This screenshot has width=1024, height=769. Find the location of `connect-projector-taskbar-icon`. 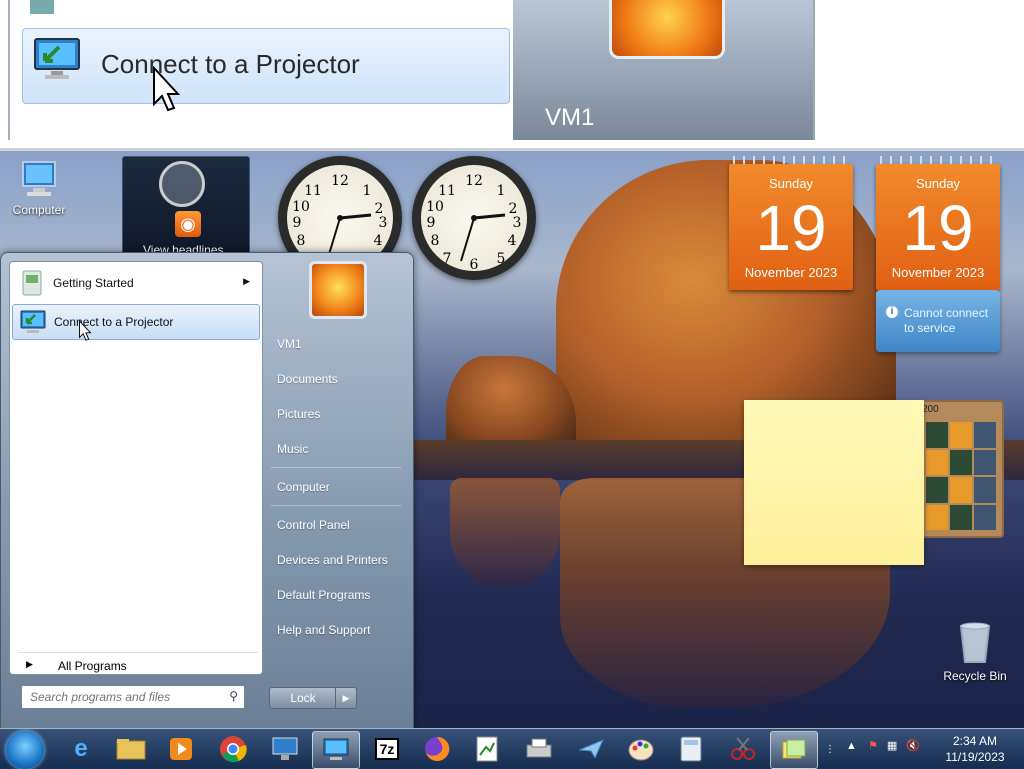

connect-projector-taskbar-icon is located at coordinates (336, 750).